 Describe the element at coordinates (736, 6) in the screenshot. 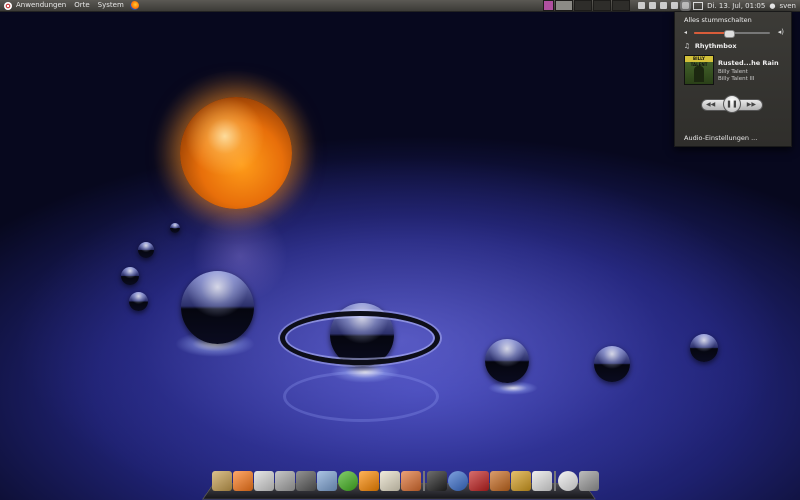

I see `clock: Di. 13. Jul, 01:05` at that location.